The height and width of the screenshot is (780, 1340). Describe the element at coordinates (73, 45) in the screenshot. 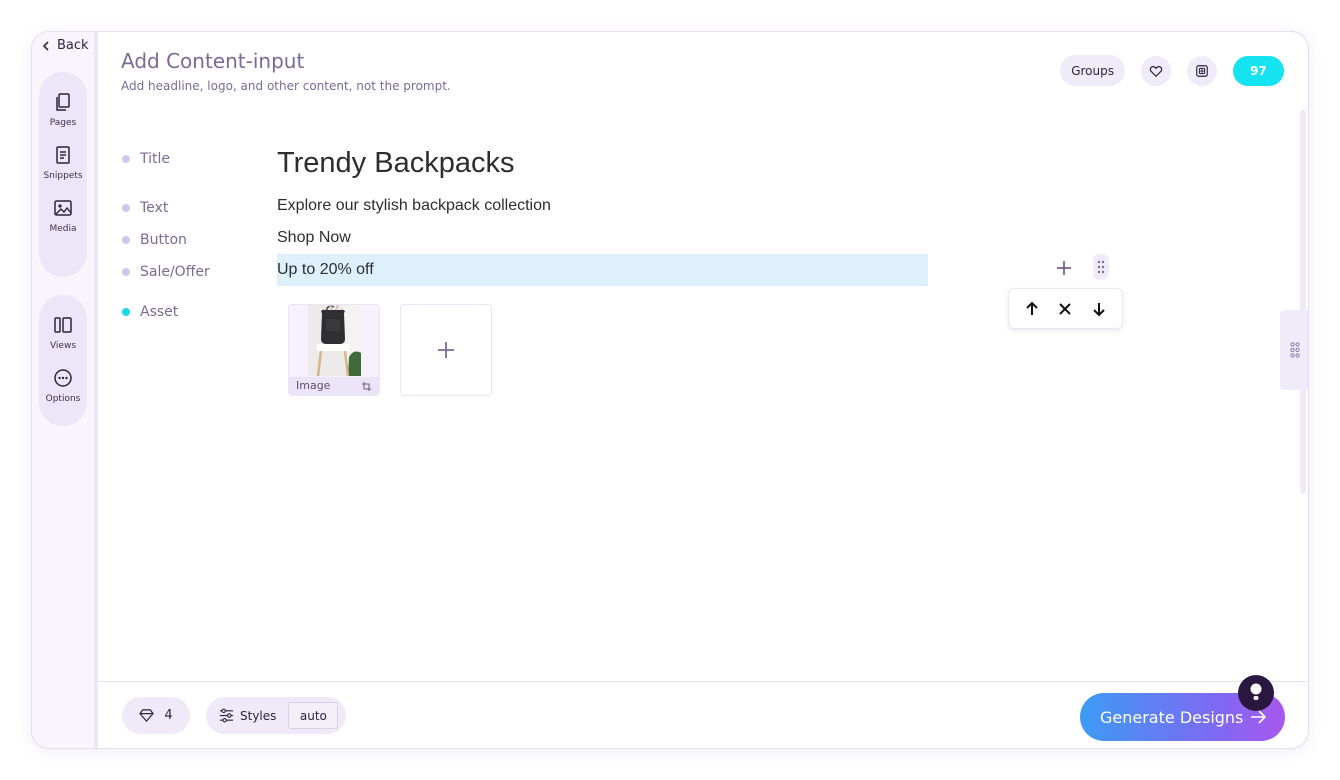

I see `back-label: Back` at that location.